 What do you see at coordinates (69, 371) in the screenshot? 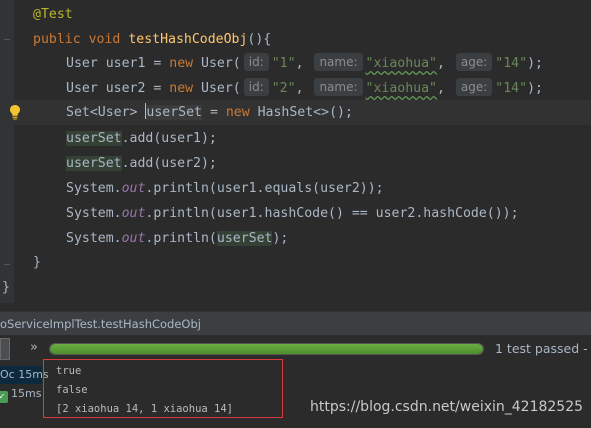
I see `console-output-line: true` at bounding box center [69, 371].